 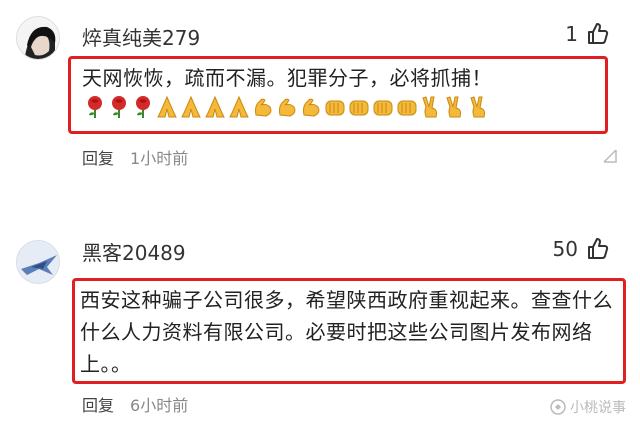 I want to click on comment-meta: 回复 1小时前, so click(x=135, y=157).